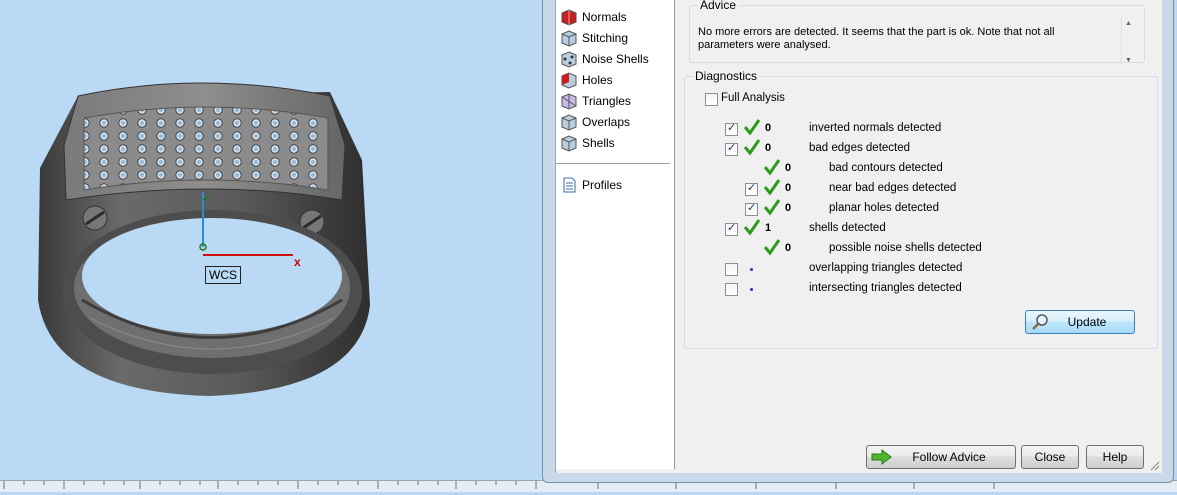 The image size is (1177, 495). What do you see at coordinates (788, 208) in the screenshot?
I see `planar-holes-count: 0` at bounding box center [788, 208].